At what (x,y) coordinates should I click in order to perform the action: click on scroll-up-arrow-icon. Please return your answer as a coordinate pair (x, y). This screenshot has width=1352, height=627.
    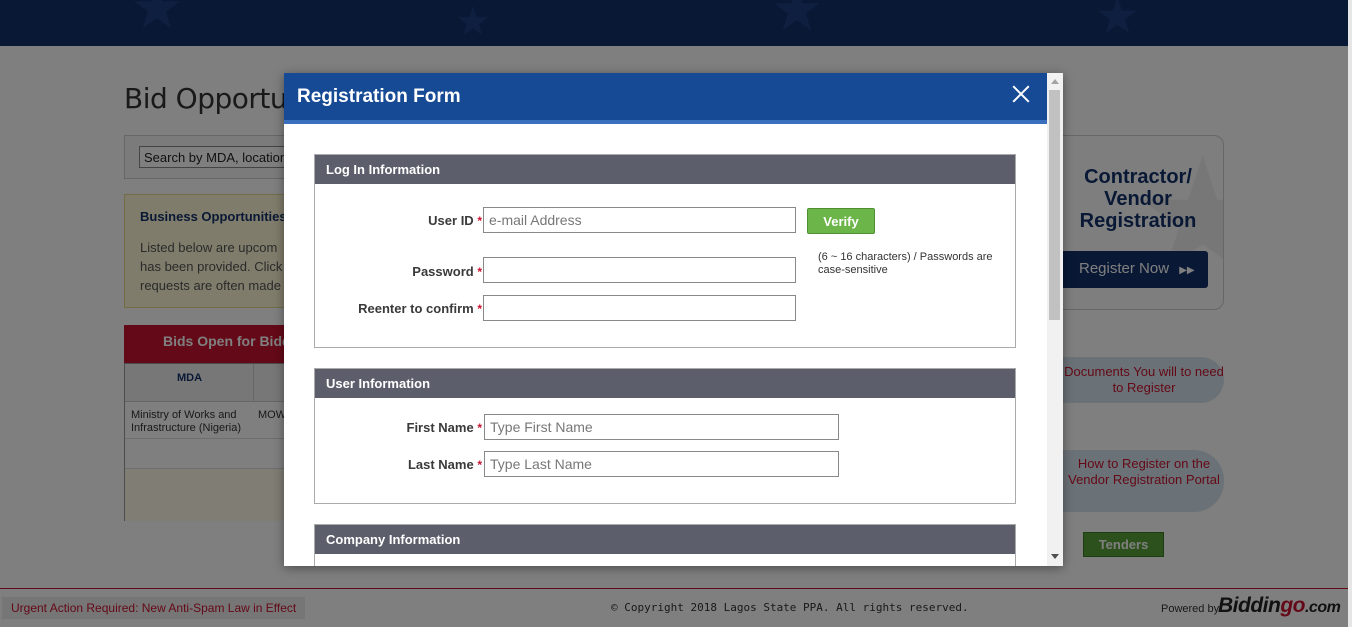
    Looking at the image, I should click on (1055, 81).